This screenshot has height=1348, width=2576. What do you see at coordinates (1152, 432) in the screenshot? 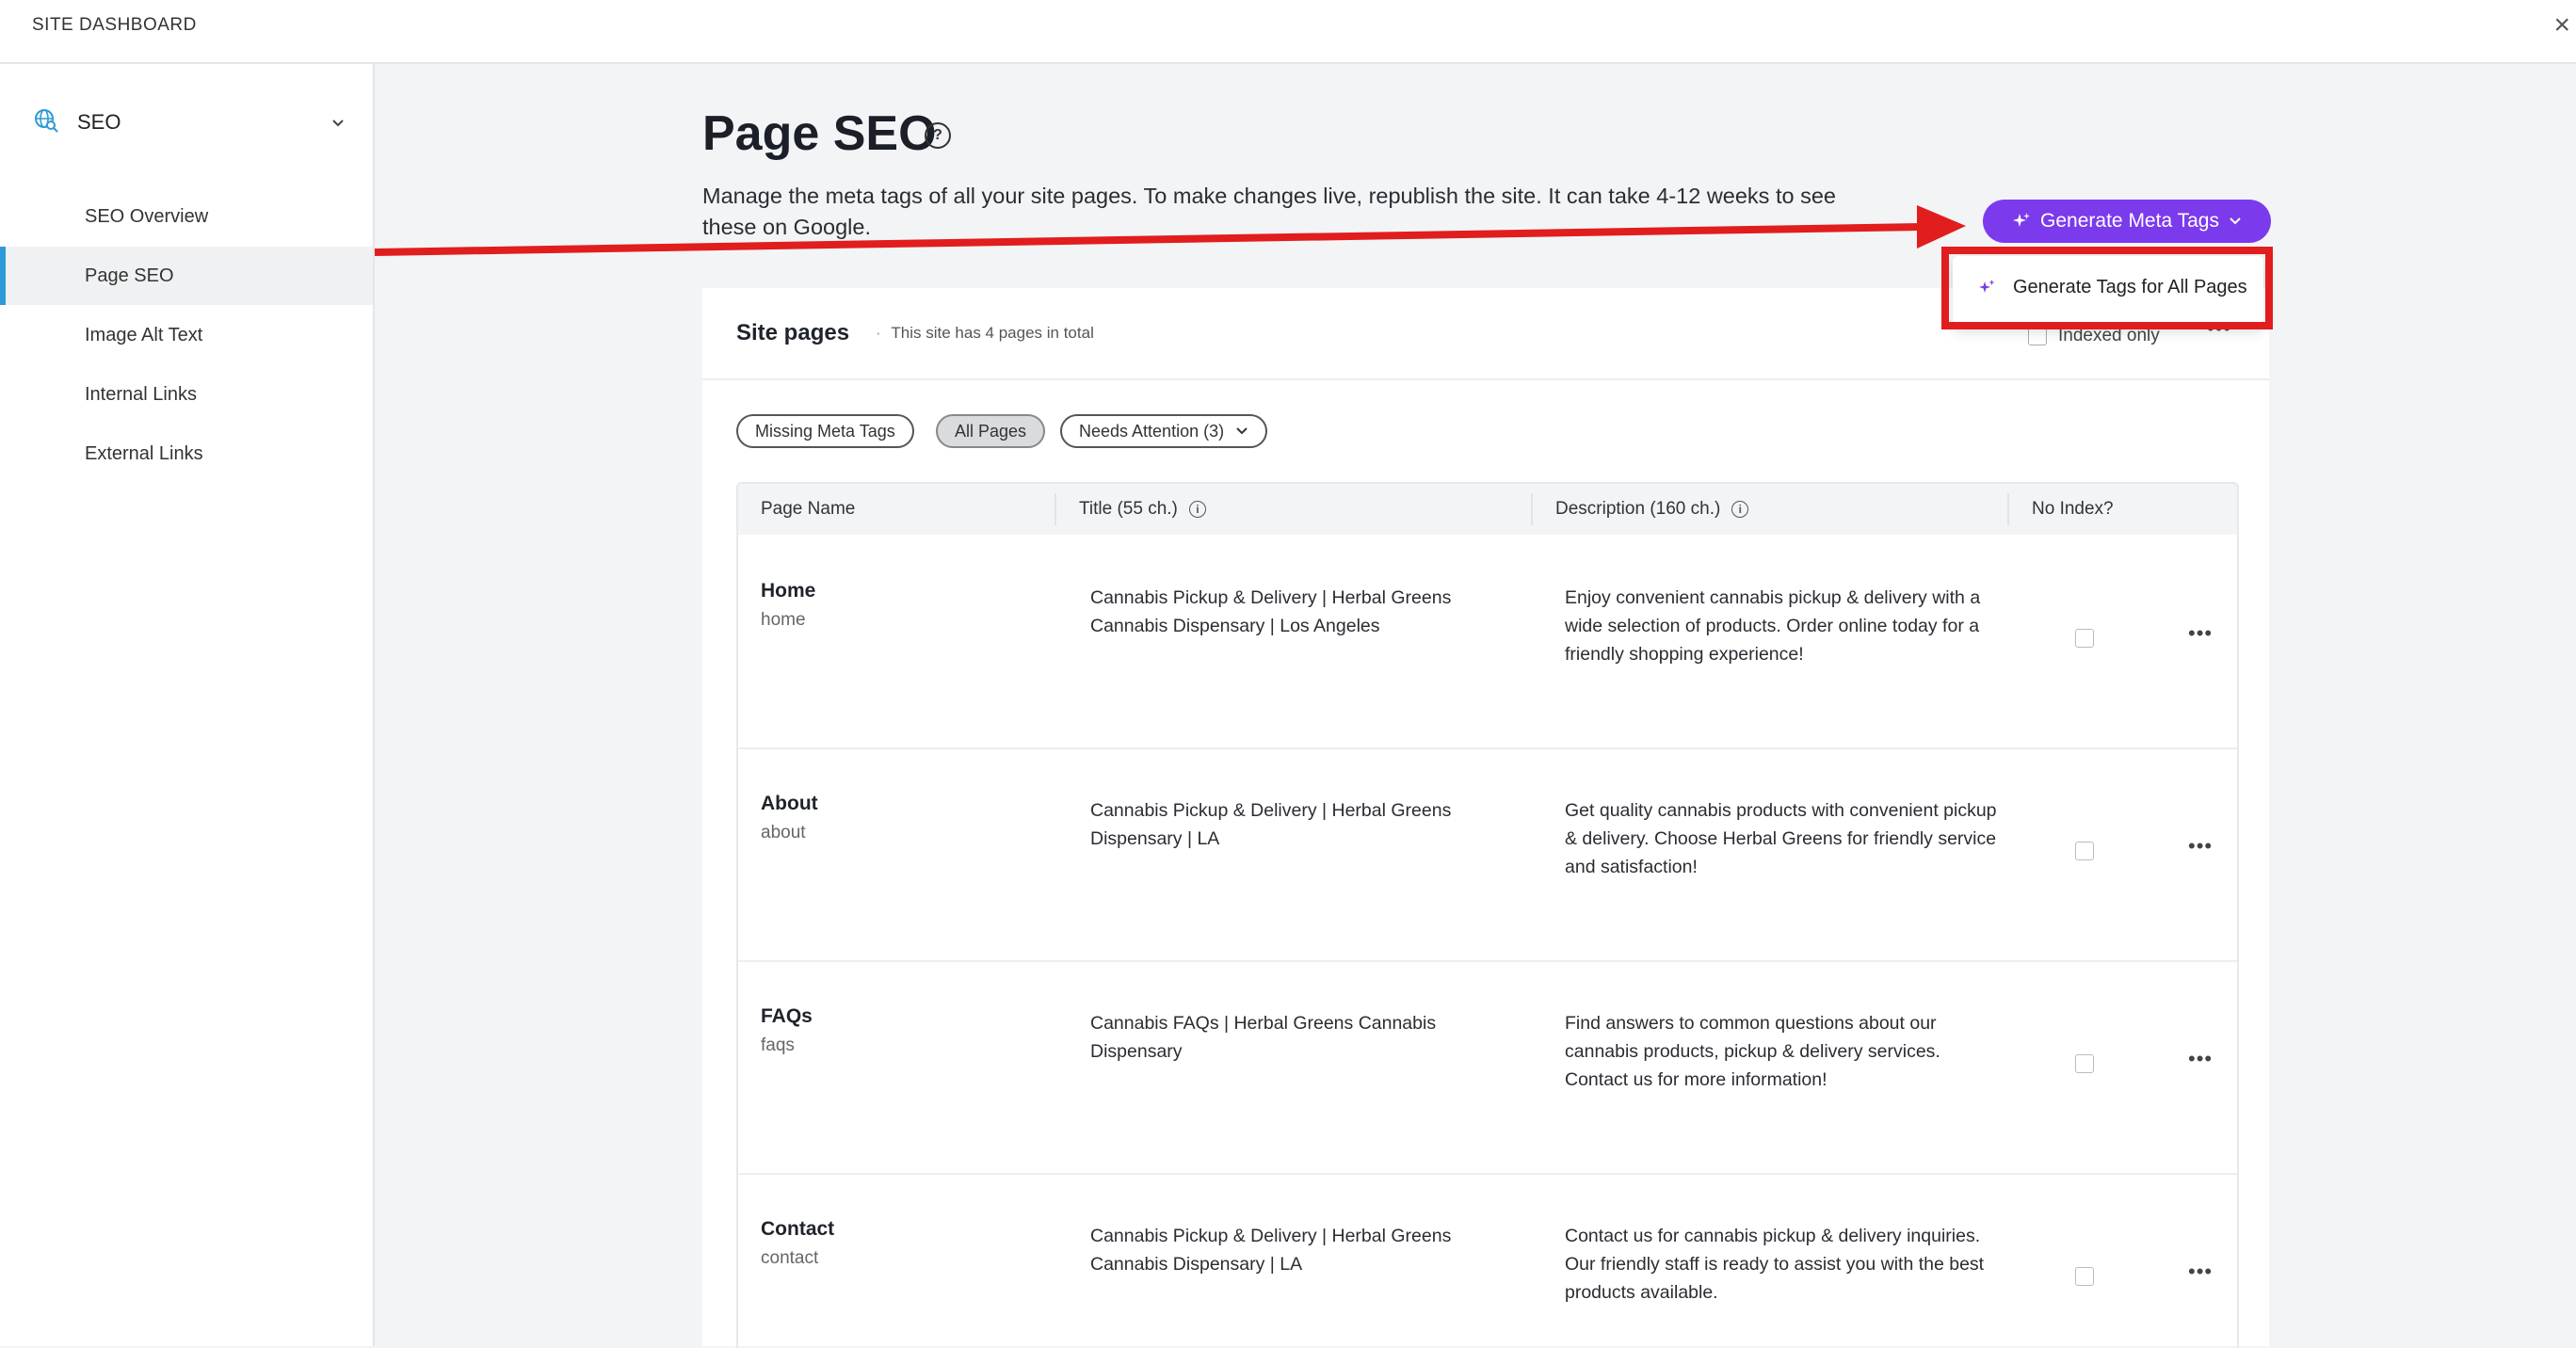
I see `filter-needs-attention-label: Needs Attention (3)` at bounding box center [1152, 432].